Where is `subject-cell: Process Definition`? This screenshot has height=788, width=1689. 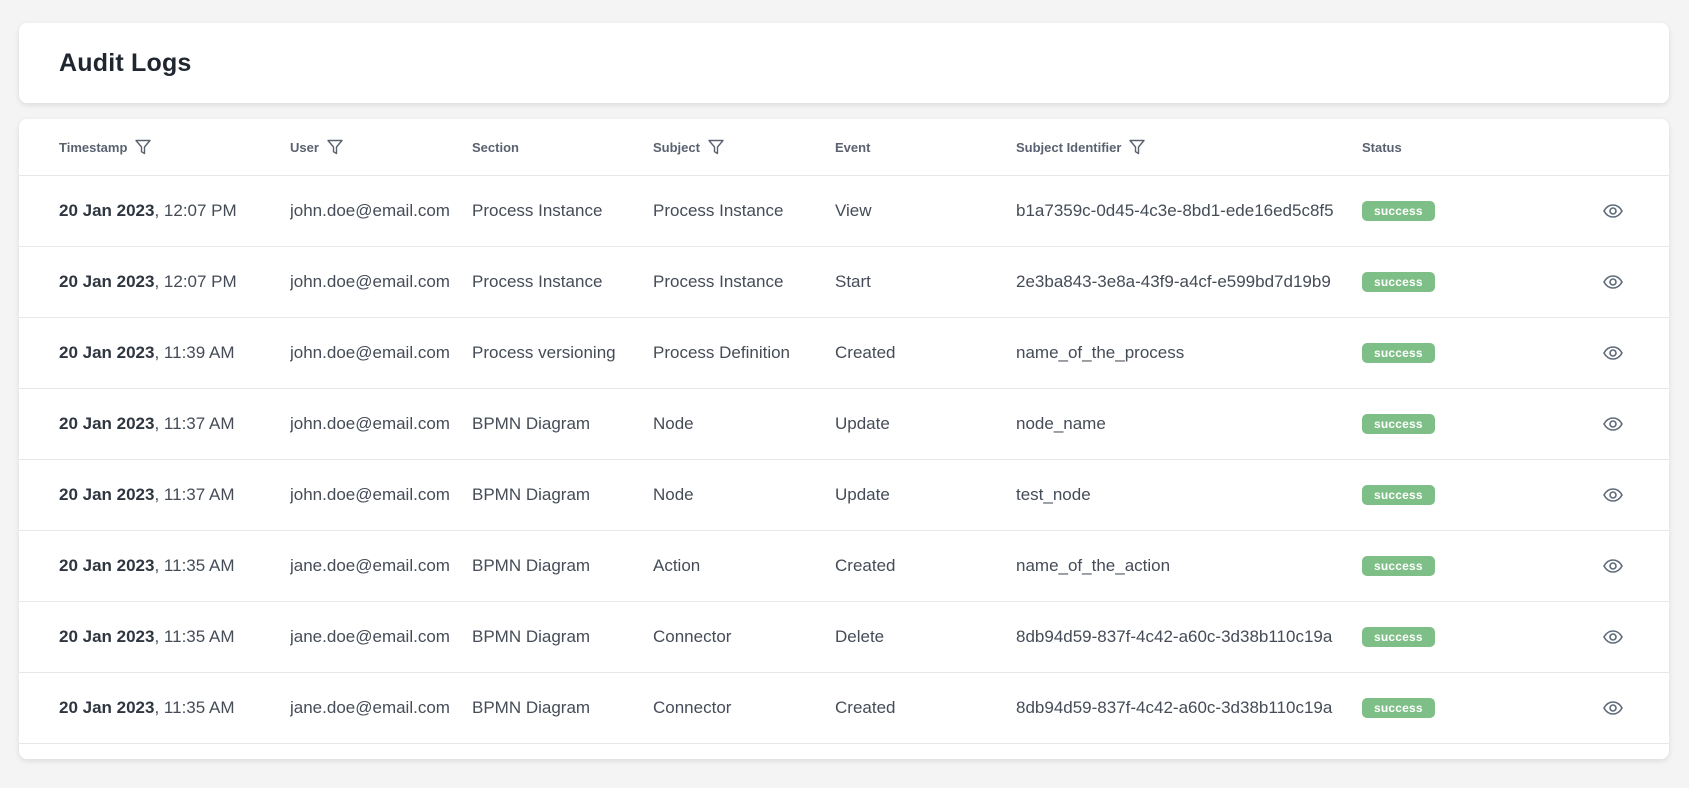
subject-cell: Process Definition is located at coordinates (722, 352).